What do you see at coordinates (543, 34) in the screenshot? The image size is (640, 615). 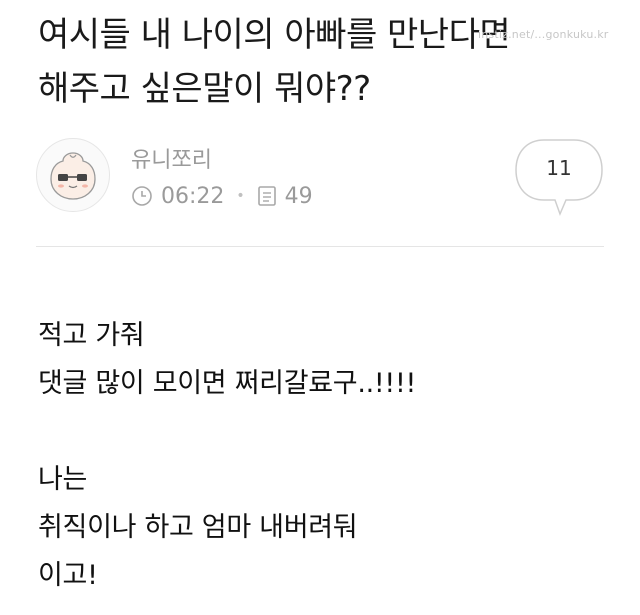 I see `watermark: instiz.net/...gonkuku.kr` at bounding box center [543, 34].